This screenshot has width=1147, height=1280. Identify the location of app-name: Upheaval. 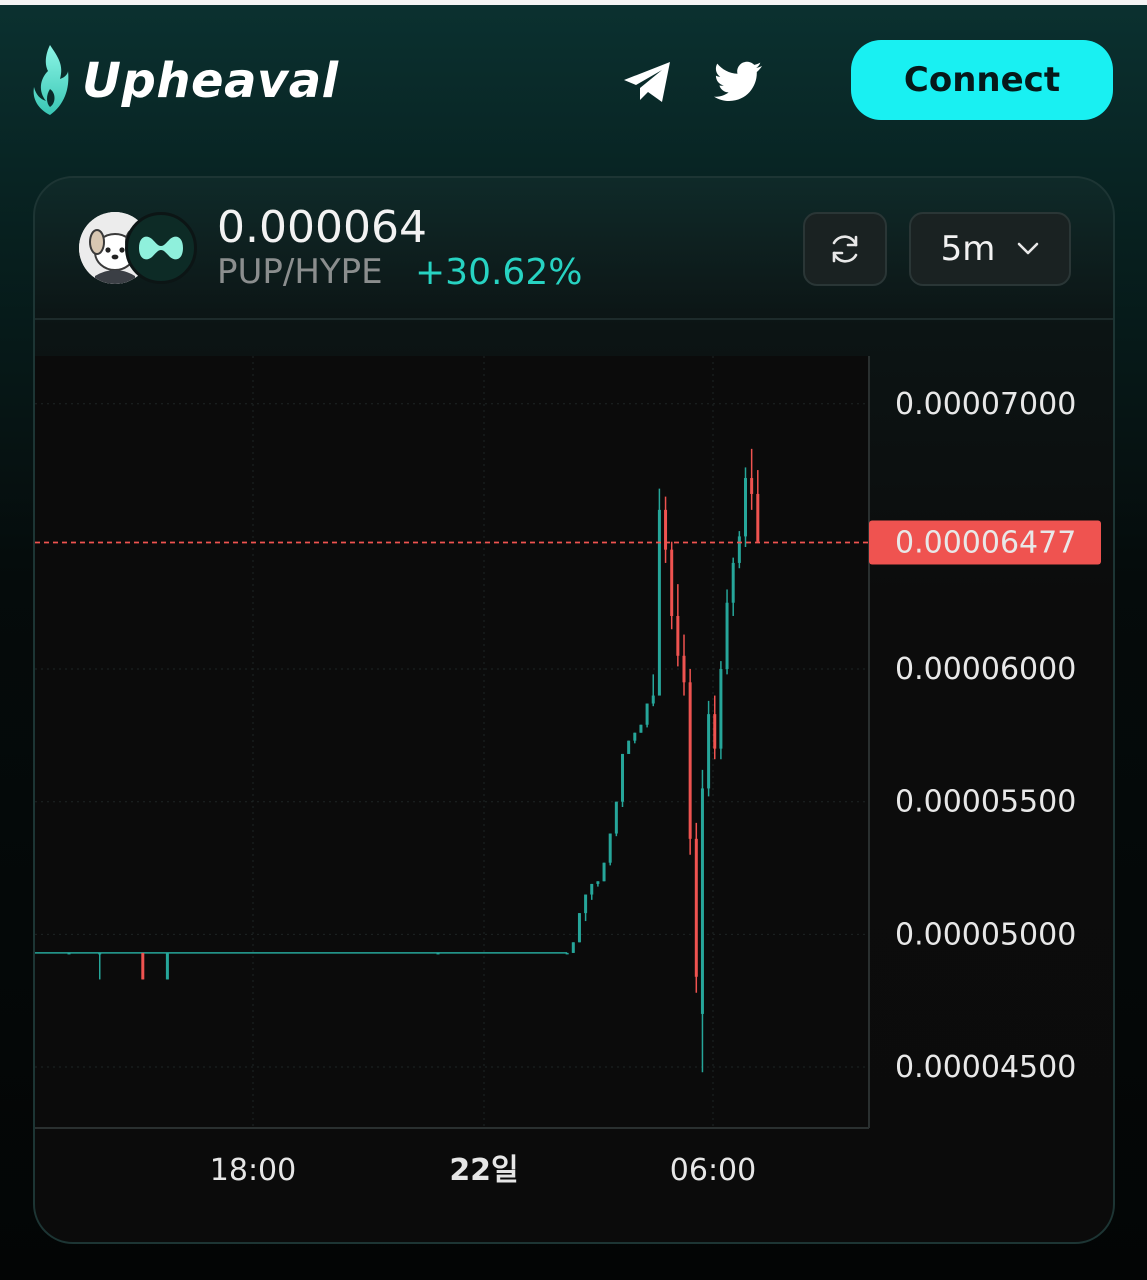
(210, 81).